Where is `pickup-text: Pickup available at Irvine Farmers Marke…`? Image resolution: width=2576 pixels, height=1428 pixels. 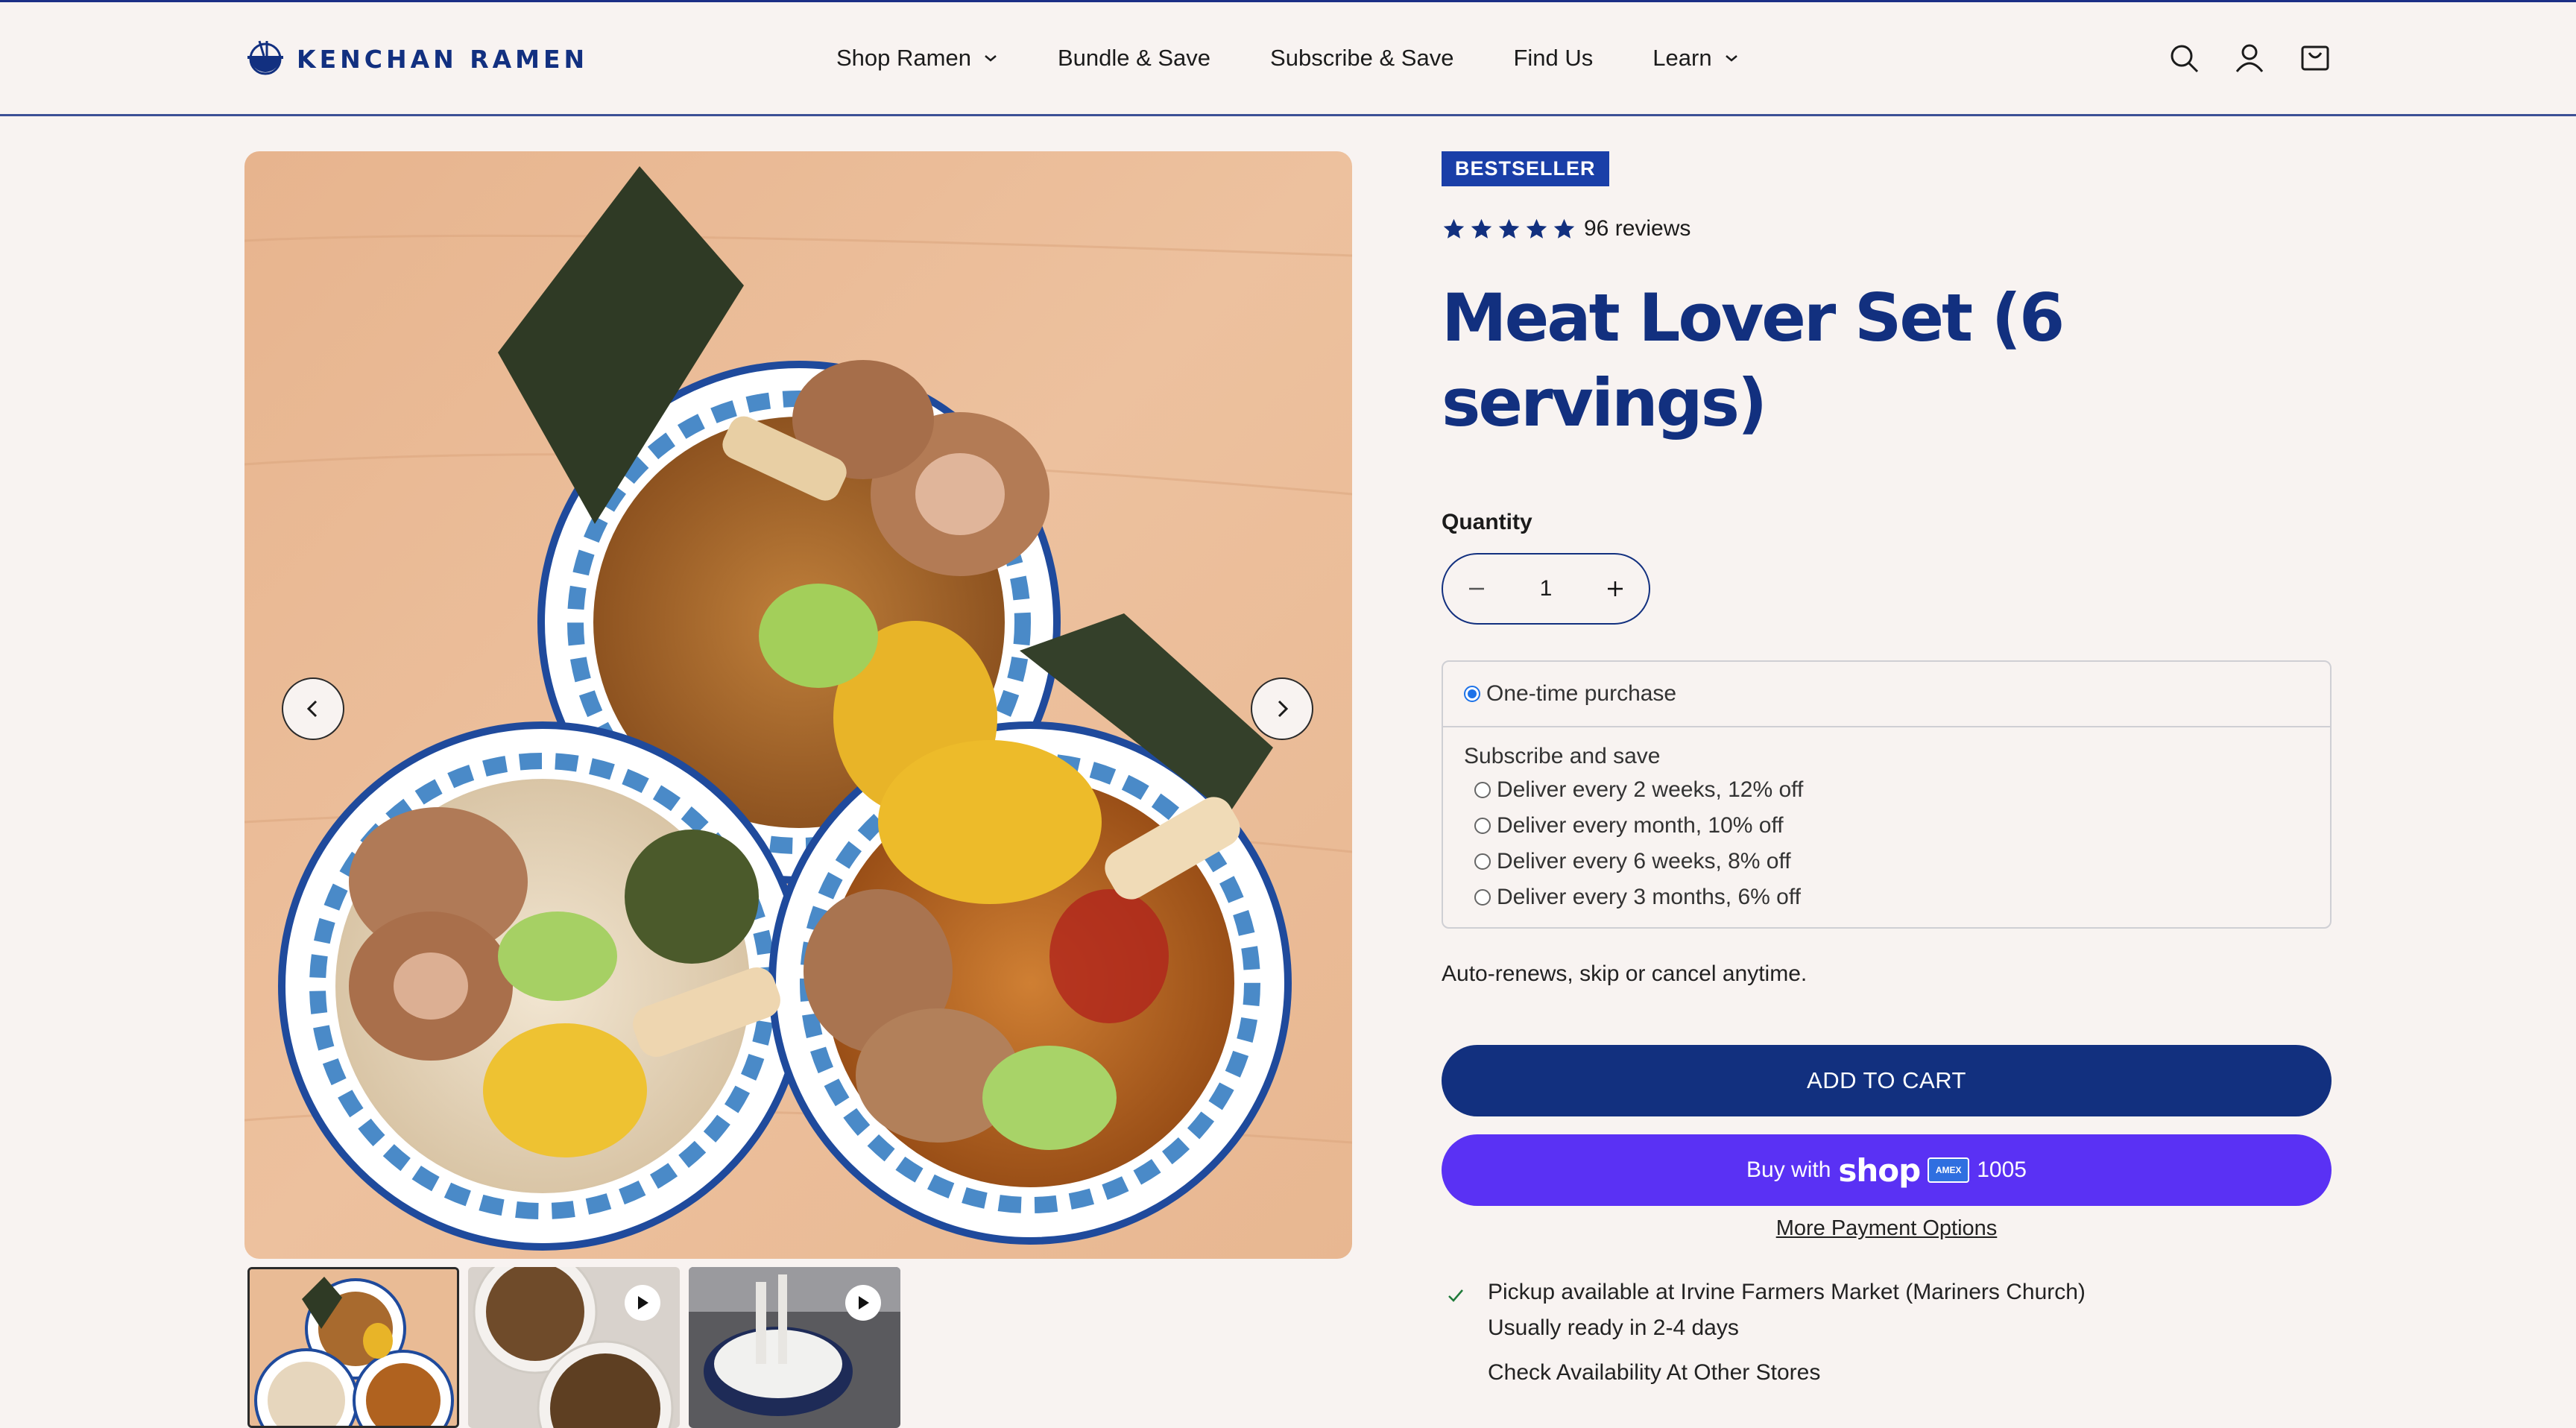
pickup-text: Pickup available at Irvine Farmers Marke… is located at coordinates (1787, 1333).